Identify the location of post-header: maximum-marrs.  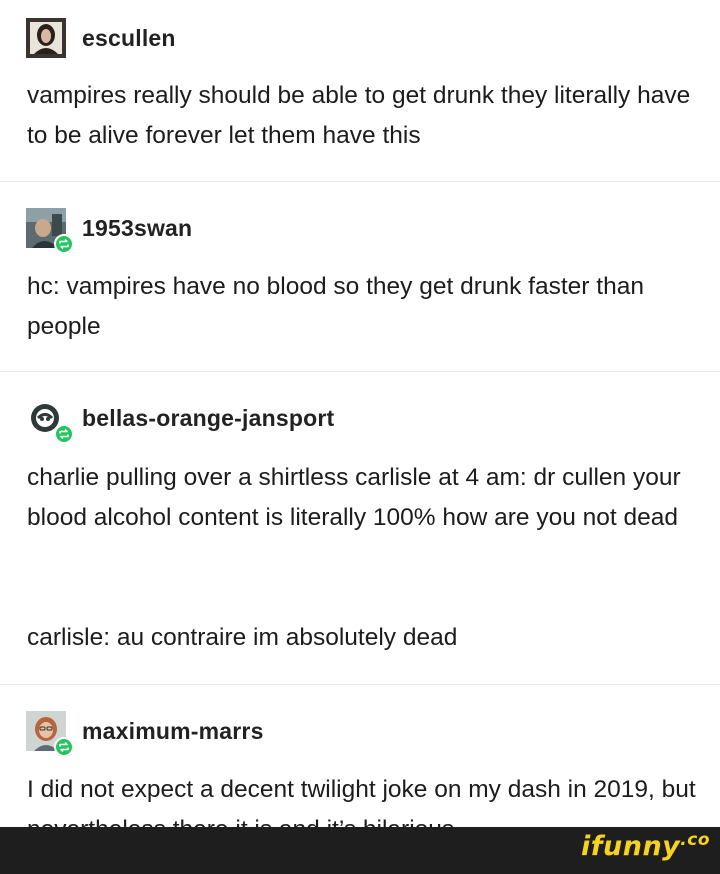
(145, 734).